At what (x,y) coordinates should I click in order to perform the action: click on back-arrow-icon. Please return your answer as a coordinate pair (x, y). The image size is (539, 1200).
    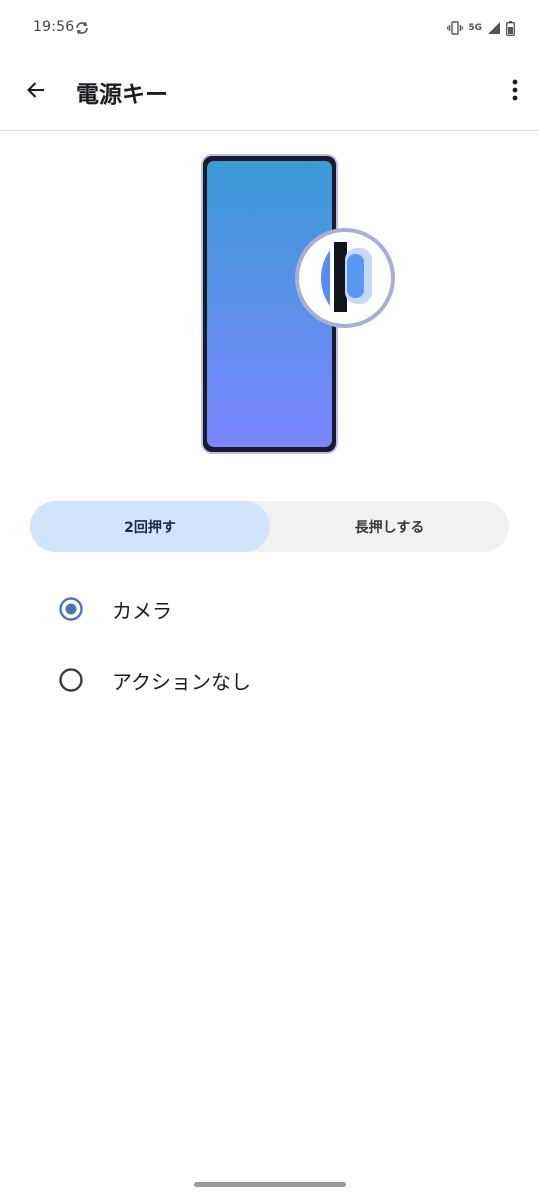
    Looking at the image, I should click on (36, 92).